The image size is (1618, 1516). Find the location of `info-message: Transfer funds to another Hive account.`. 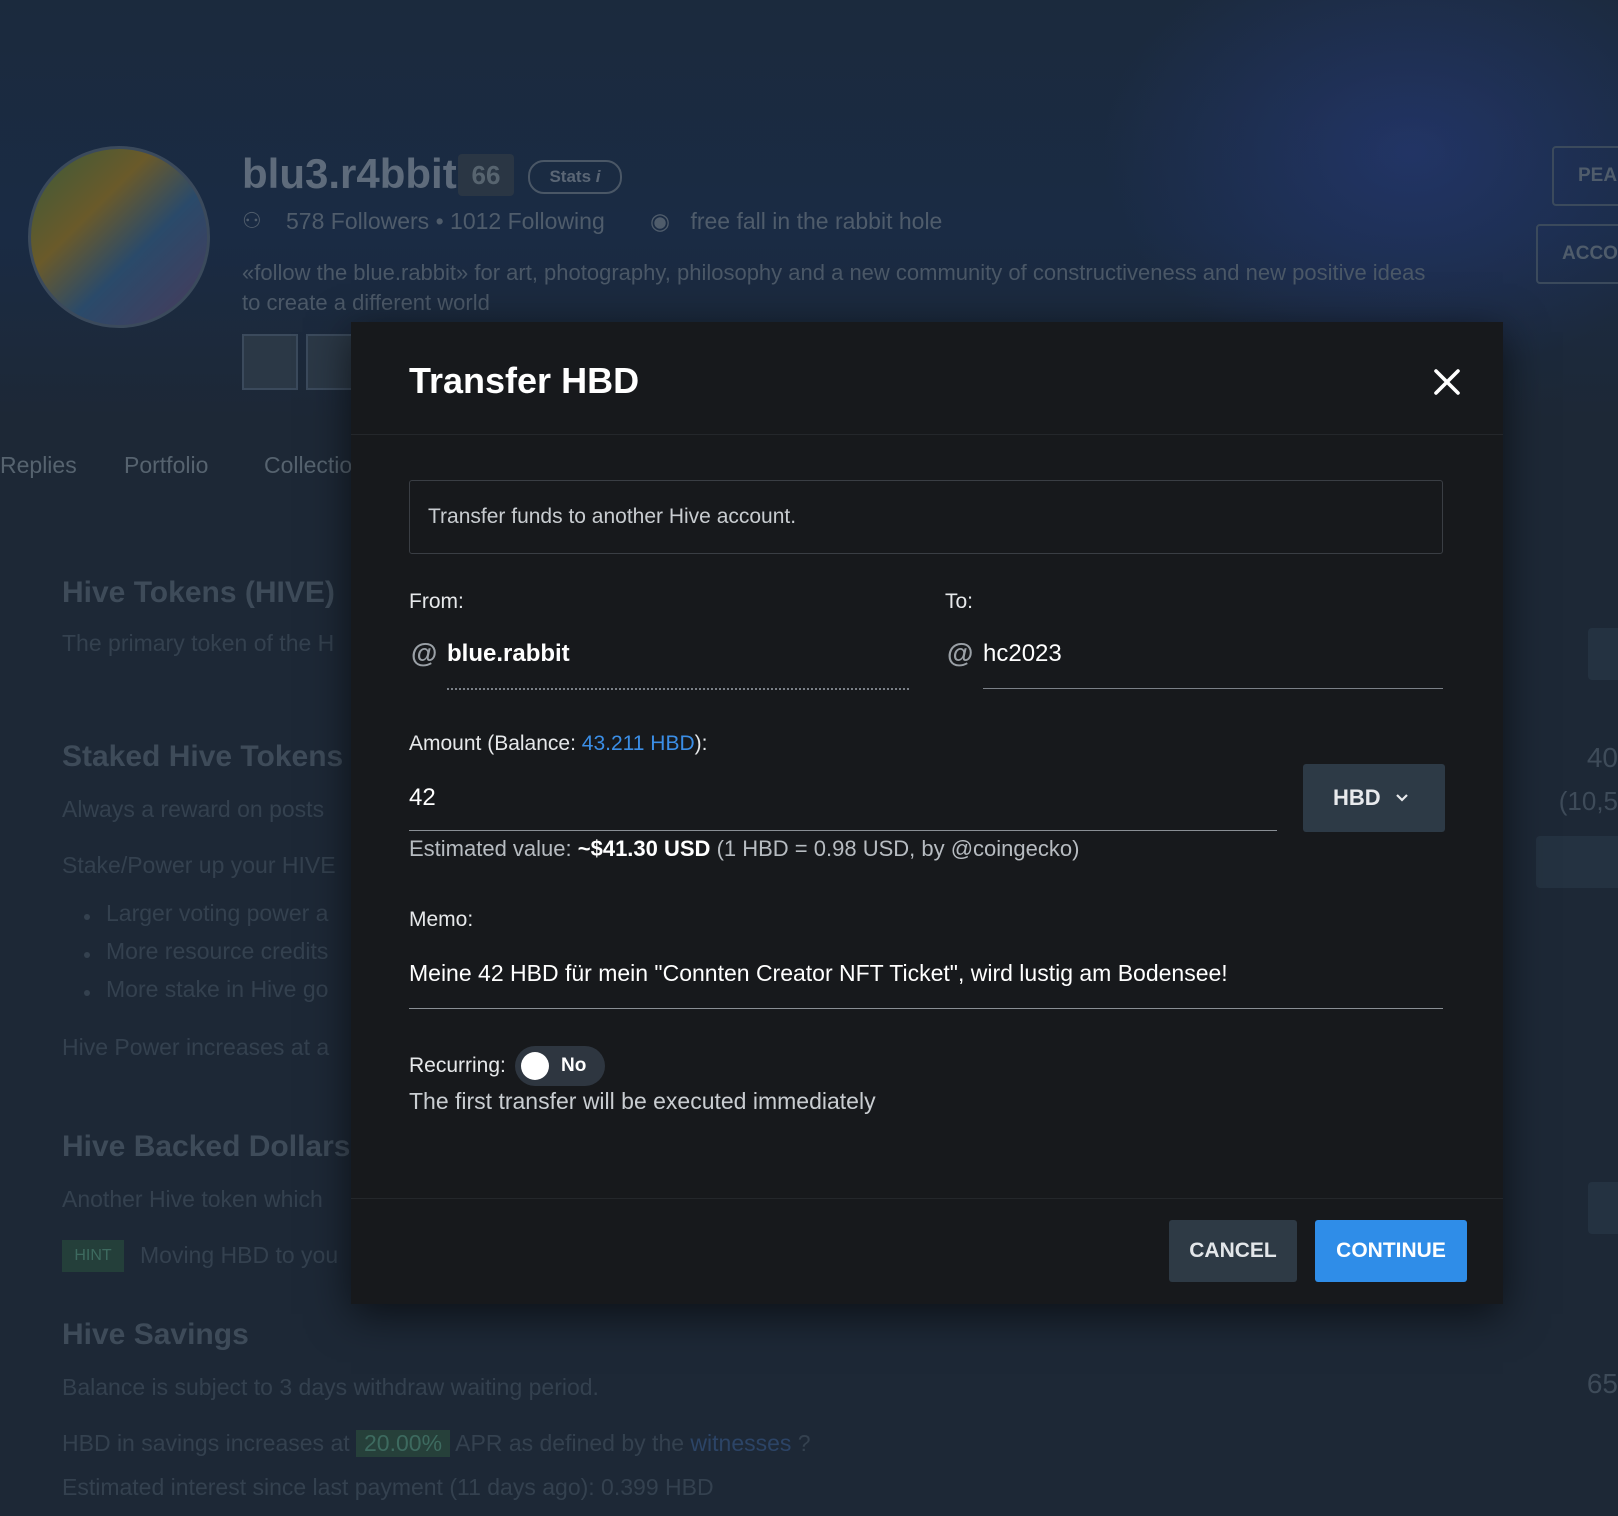

info-message: Transfer funds to another Hive account. is located at coordinates (926, 517).